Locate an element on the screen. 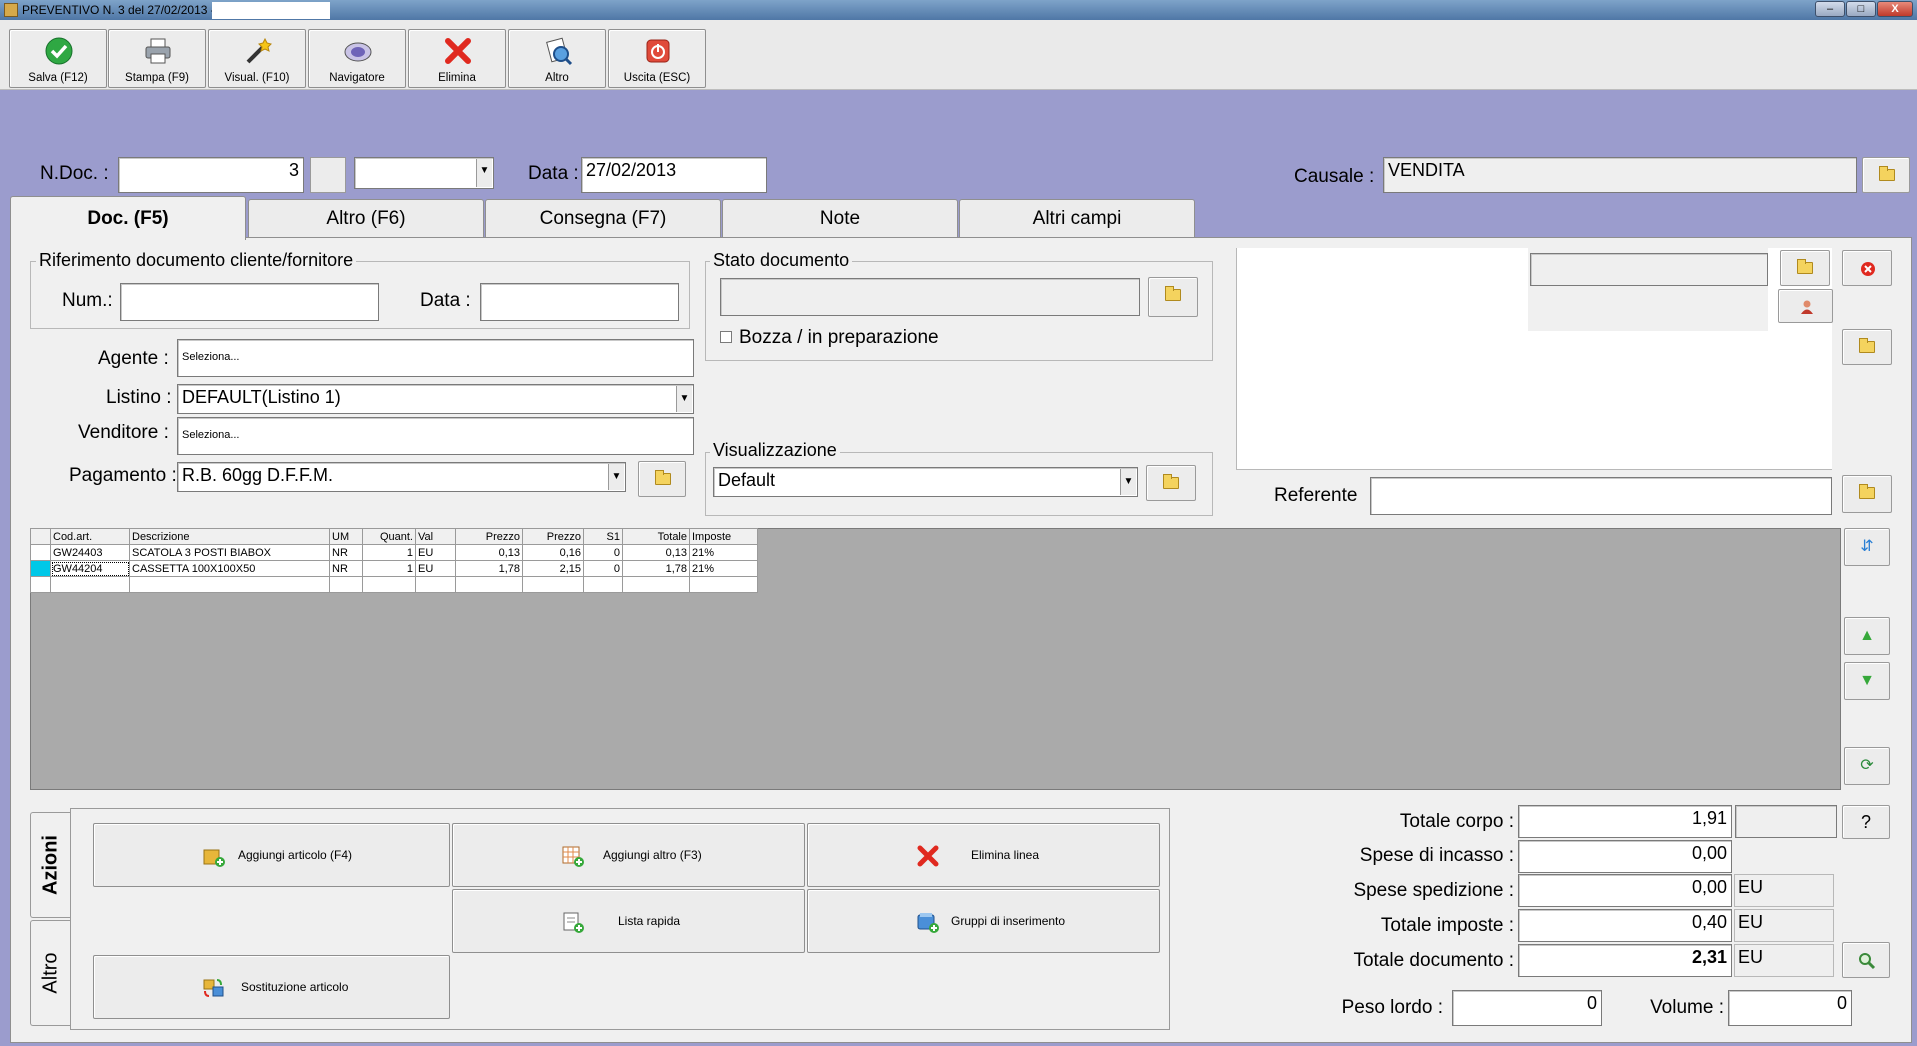 The image size is (1917, 1046). grid-header-cell: Totale is located at coordinates (656, 536).